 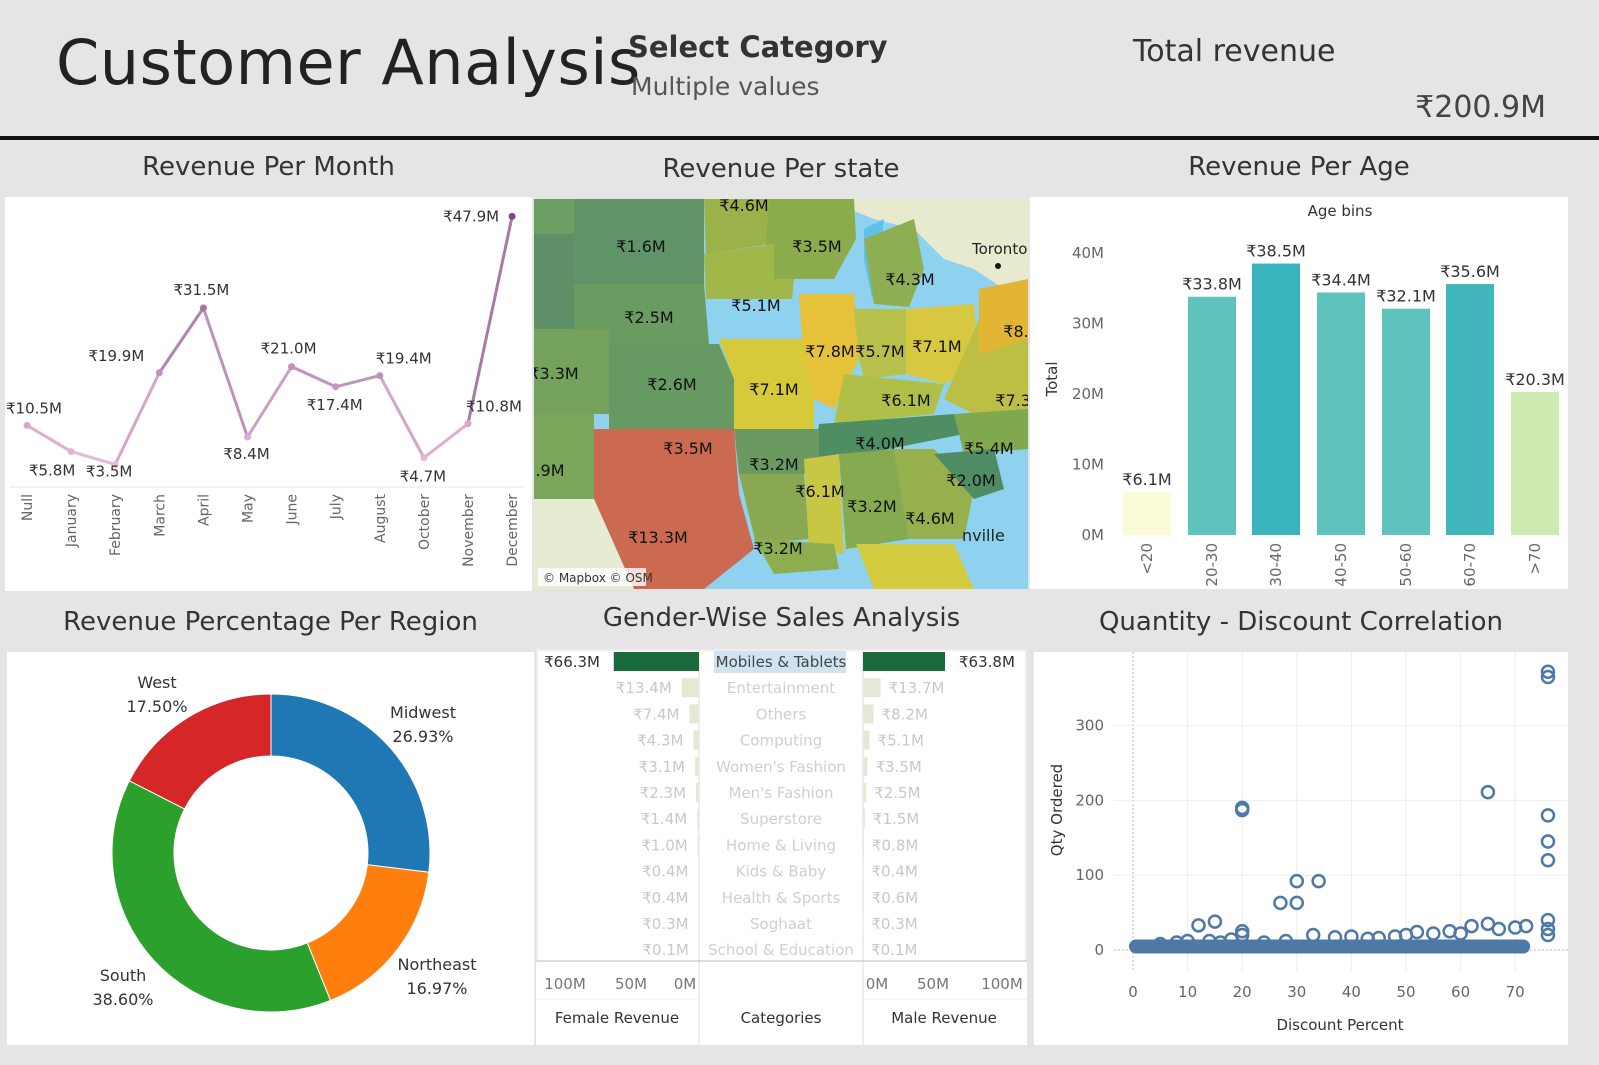 What do you see at coordinates (894, 950) in the screenshot?
I see `male-value-label: ₹0.1M` at bounding box center [894, 950].